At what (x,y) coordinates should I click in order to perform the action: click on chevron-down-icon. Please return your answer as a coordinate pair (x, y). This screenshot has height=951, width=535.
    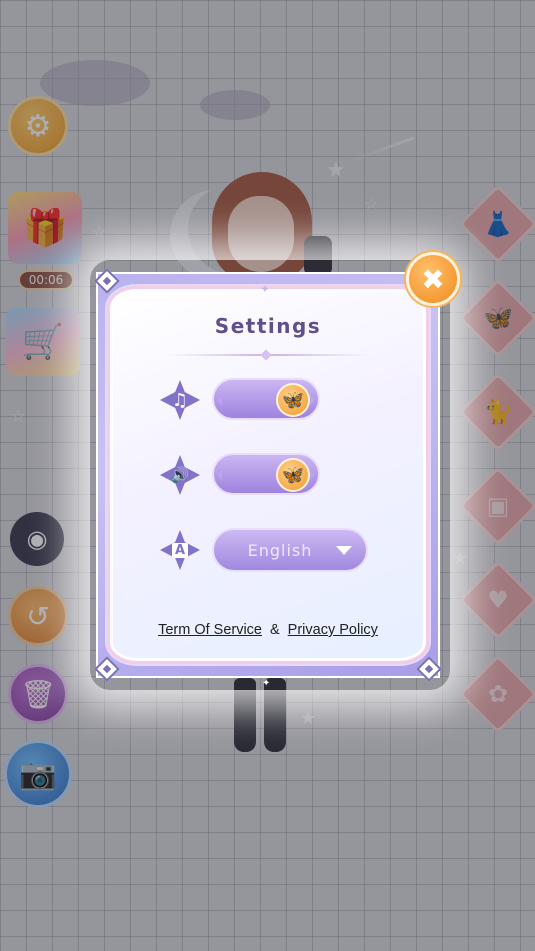
    Looking at the image, I should click on (344, 550).